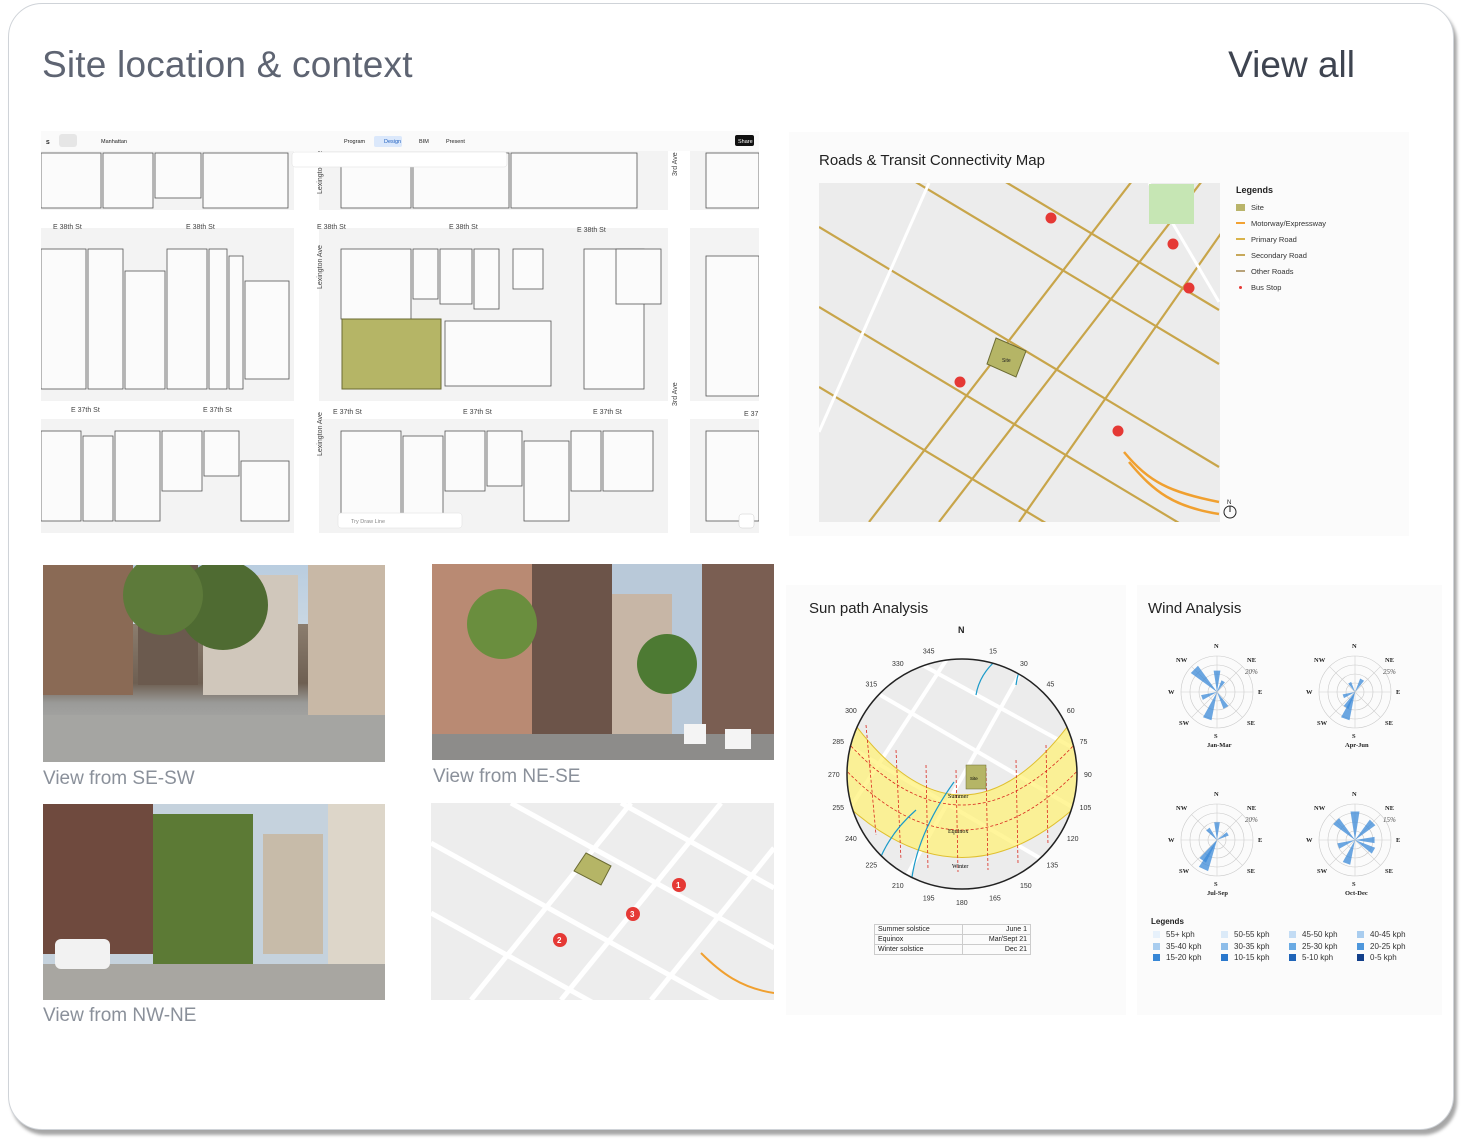 The image size is (1473, 1144). Describe the element at coordinates (1309, 692) in the screenshot. I see `wind-dir-label: W` at that location.